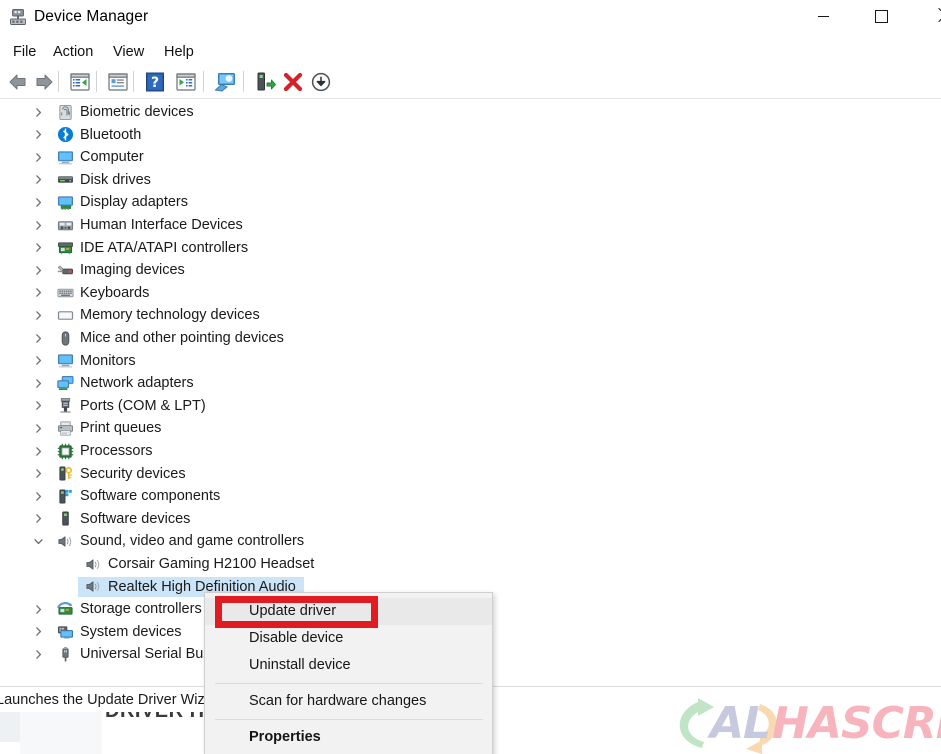 The height and width of the screenshot is (754, 941). I want to click on minimize-button, so click(823, 16).